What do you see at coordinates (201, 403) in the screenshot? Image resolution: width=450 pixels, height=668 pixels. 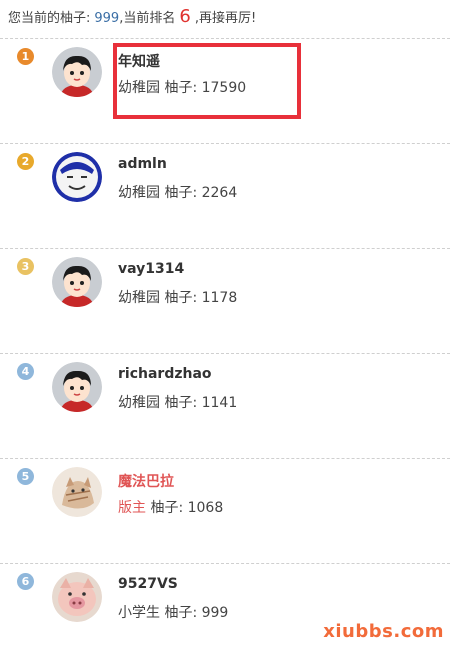 I see `user-points: 柚子: 1141` at bounding box center [201, 403].